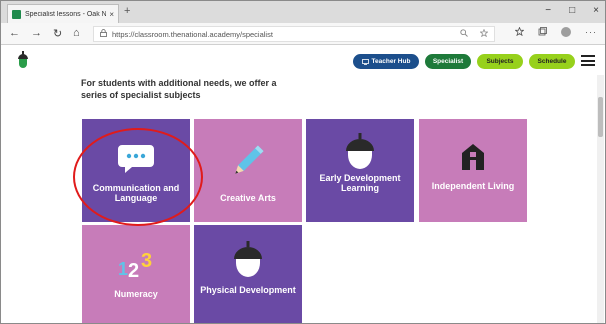 This screenshot has width=606, height=324. Describe the element at coordinates (136, 294) in the screenshot. I see `tile-label: Numeracy` at that location.